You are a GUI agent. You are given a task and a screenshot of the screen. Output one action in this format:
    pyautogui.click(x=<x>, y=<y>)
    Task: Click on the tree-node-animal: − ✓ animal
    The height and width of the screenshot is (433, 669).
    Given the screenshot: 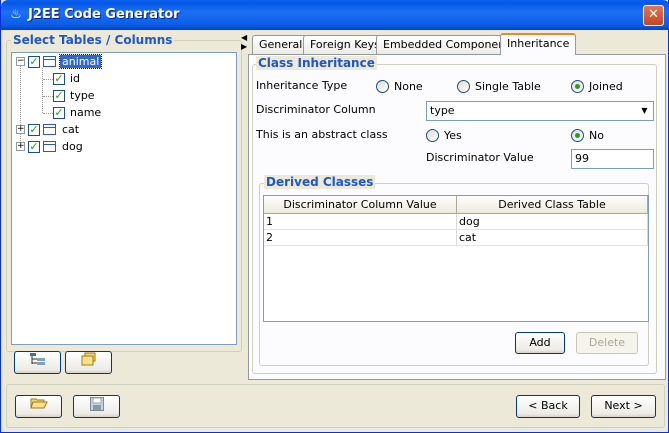 What is the action you would take?
    pyautogui.click(x=59, y=61)
    